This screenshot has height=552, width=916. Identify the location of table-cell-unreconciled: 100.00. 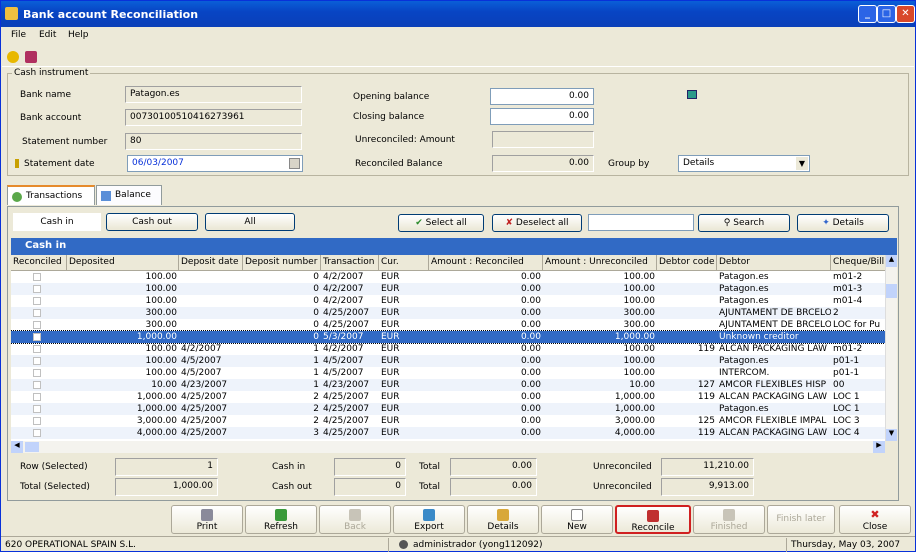
(639, 289).